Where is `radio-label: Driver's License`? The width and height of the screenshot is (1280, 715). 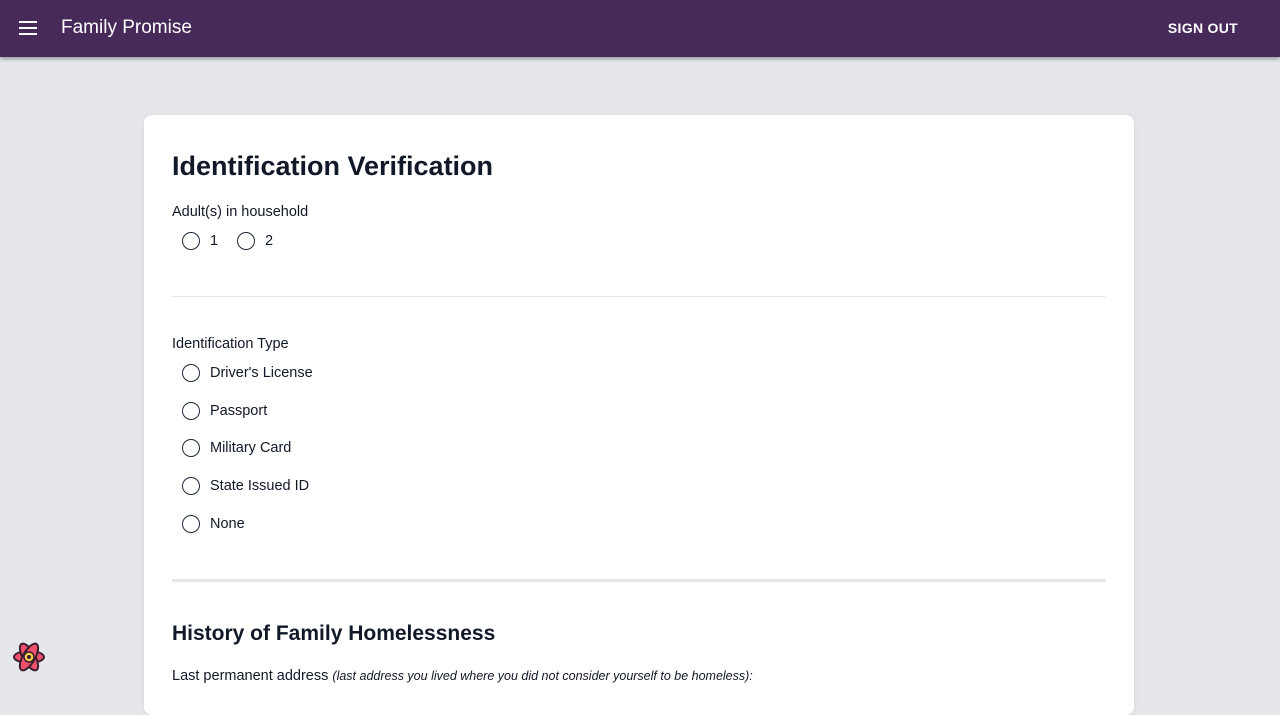
radio-label: Driver's License is located at coordinates (261, 373).